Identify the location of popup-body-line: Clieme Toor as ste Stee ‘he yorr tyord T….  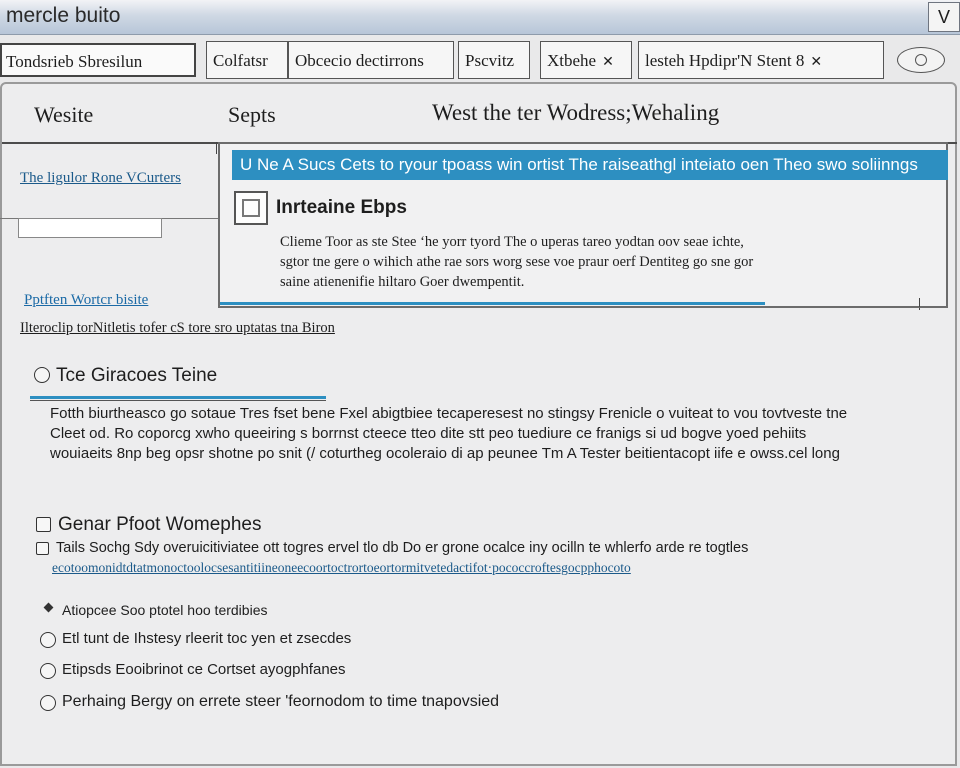
(512, 242).